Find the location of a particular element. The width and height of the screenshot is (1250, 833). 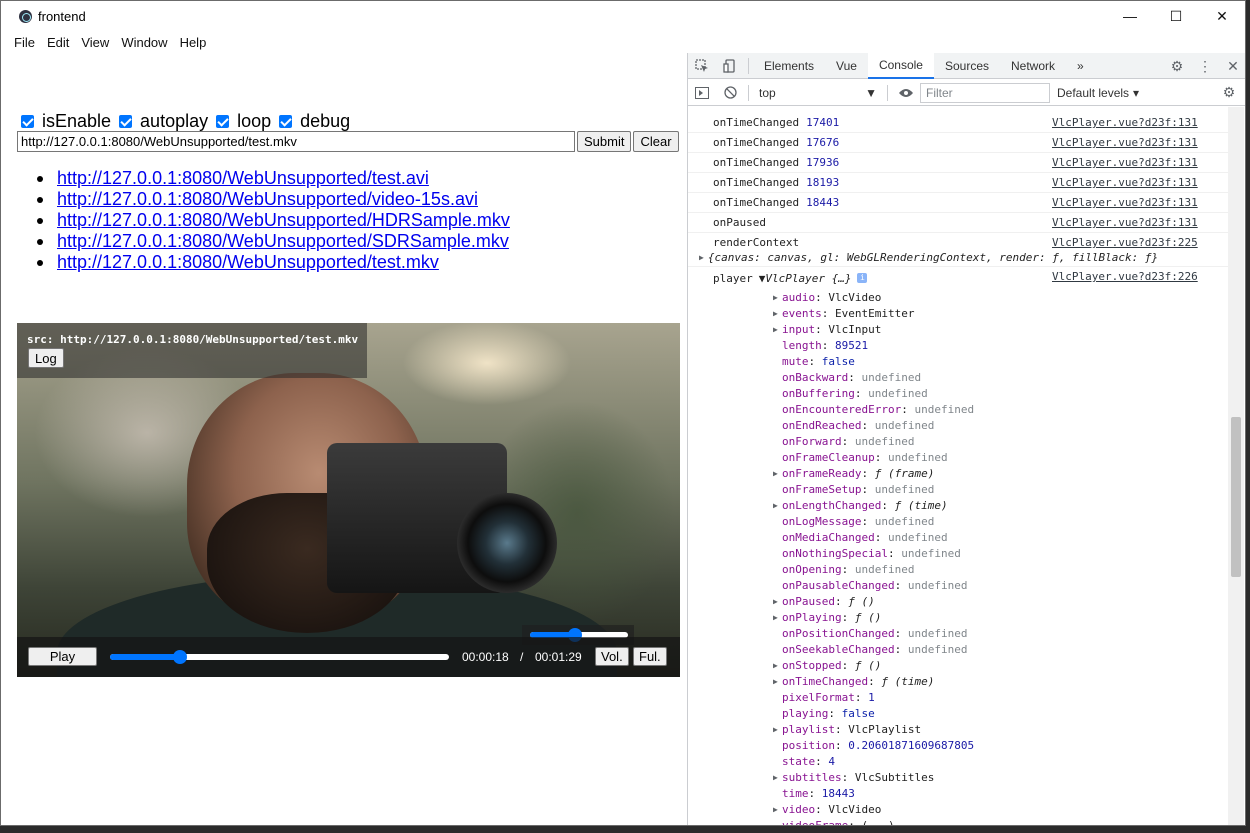

context-selector: top ▼ is located at coordinates (818, 93).